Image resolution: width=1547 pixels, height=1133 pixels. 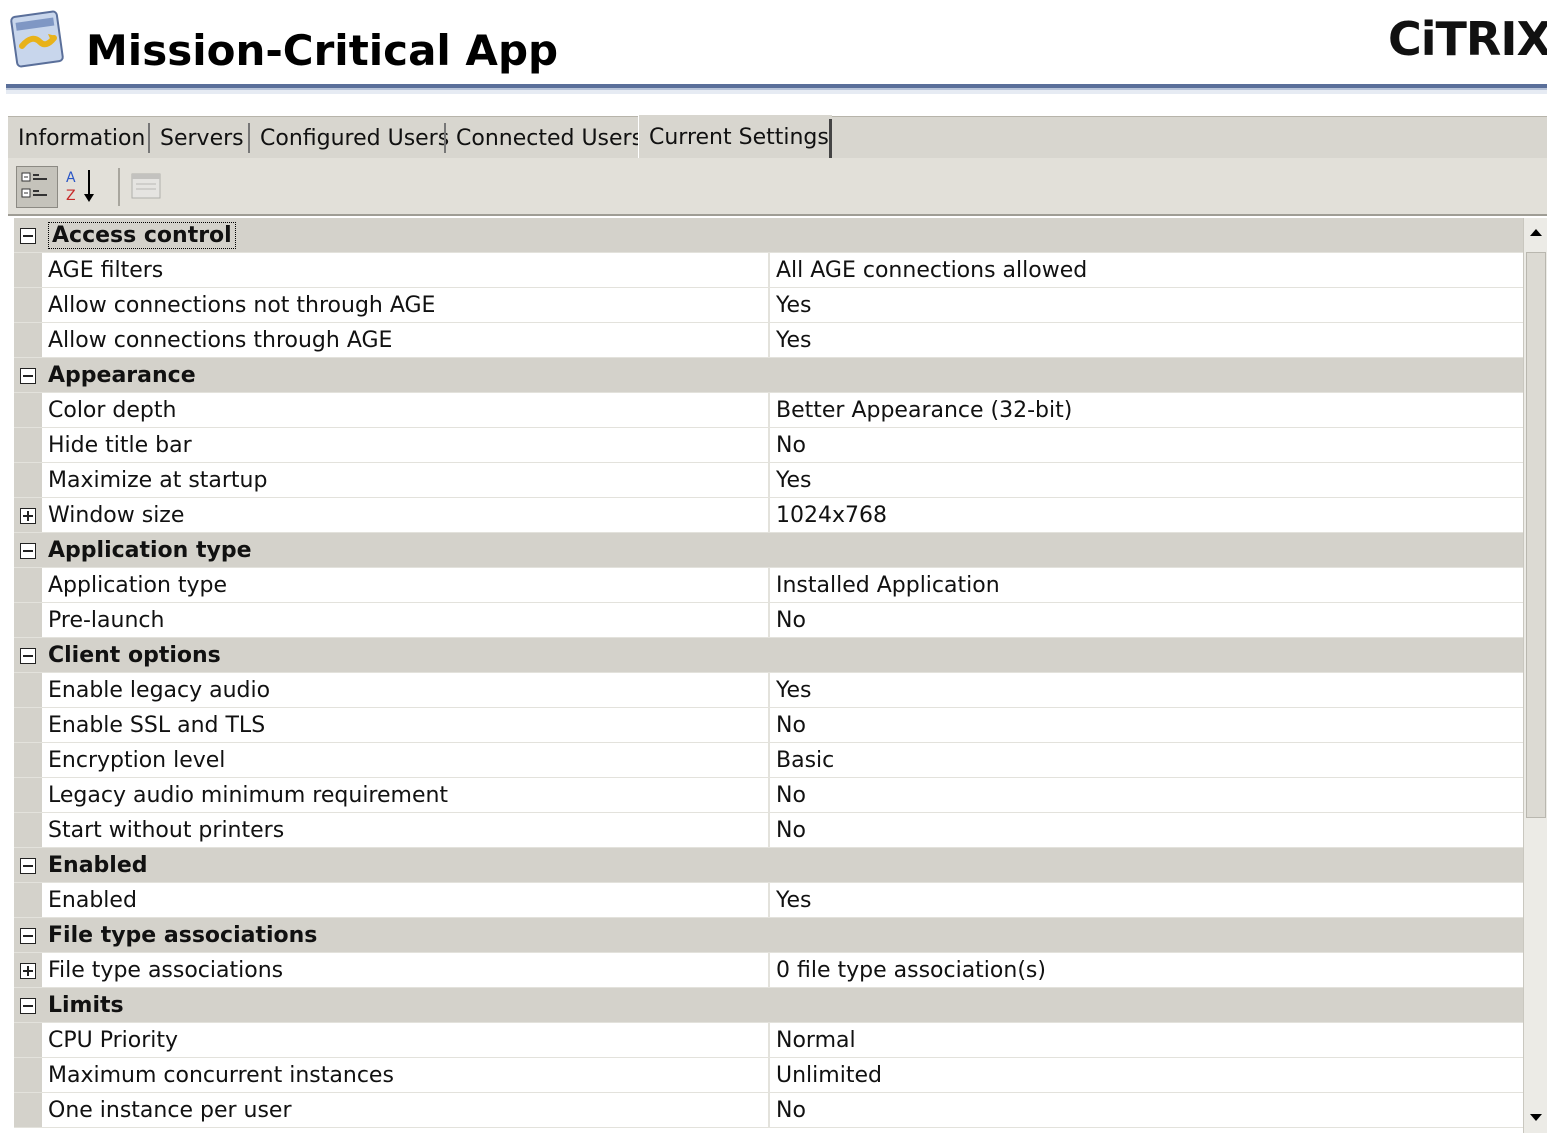 What do you see at coordinates (768, 235) in the screenshot?
I see `category-row: Access control` at bounding box center [768, 235].